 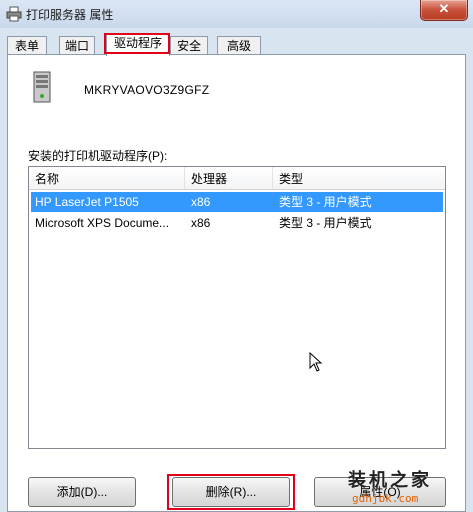 What do you see at coordinates (385, 498) in the screenshot?
I see `watermark-url: gdhjbk.com` at bounding box center [385, 498].